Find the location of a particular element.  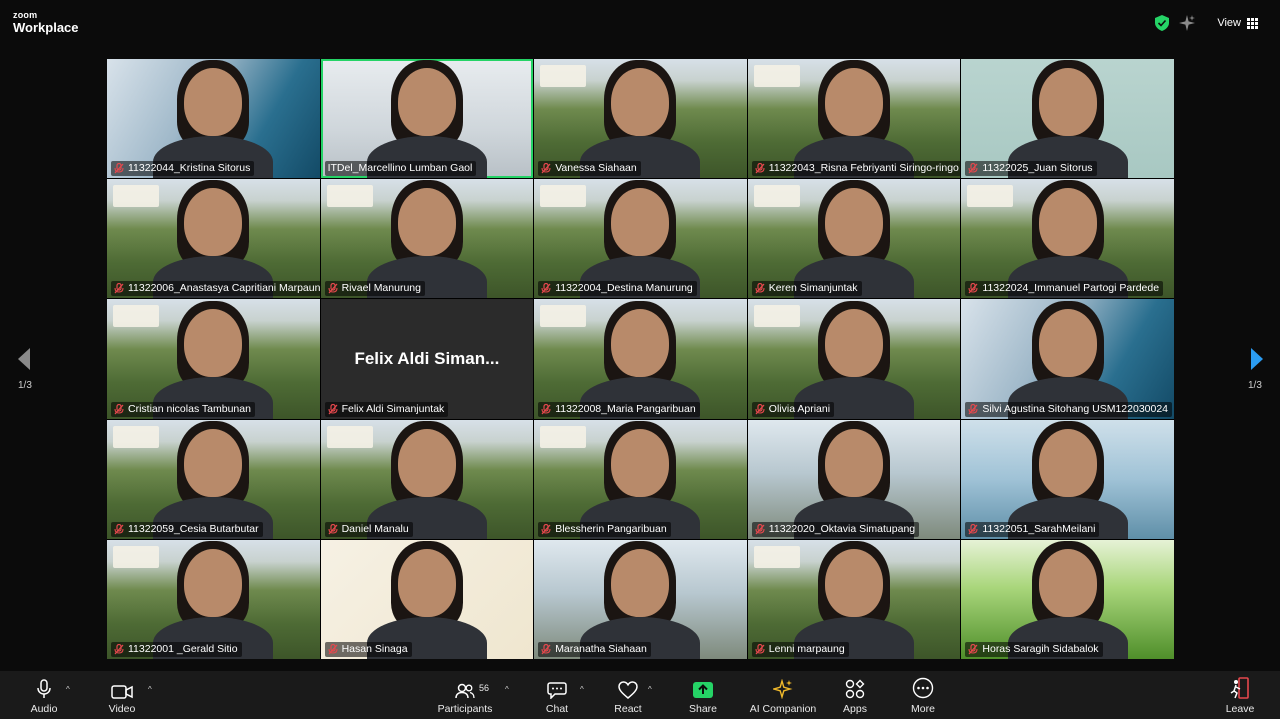

video-tile: Lenni marpaung is located at coordinates (854, 599).